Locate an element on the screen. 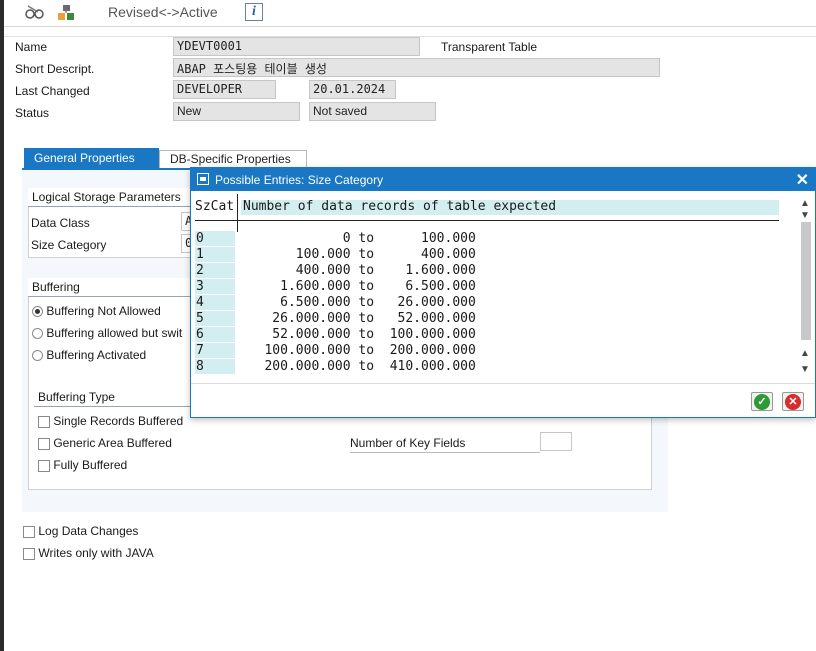 This screenshot has width=816, height=651. log-data-changes-option: Log Data Changes is located at coordinates (80, 531).